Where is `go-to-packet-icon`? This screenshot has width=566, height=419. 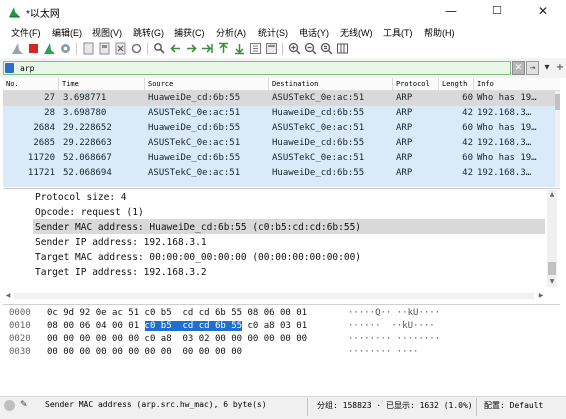
go-to-packet-icon is located at coordinates (207, 48).